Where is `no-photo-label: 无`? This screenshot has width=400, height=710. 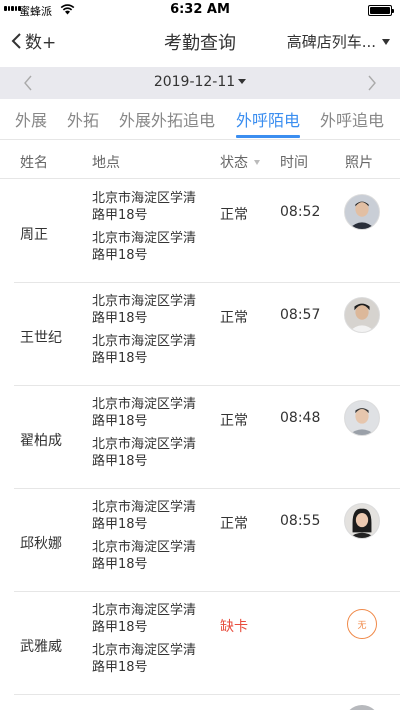 no-photo-label: 无 is located at coordinates (362, 625).